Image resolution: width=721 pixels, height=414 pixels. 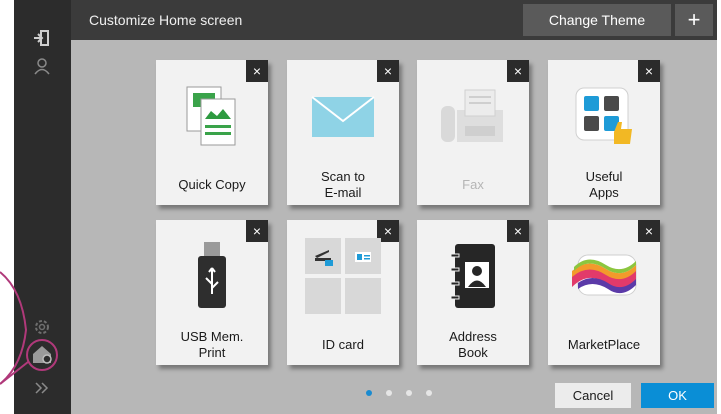 I want to click on user-icon, so click(x=42, y=66).